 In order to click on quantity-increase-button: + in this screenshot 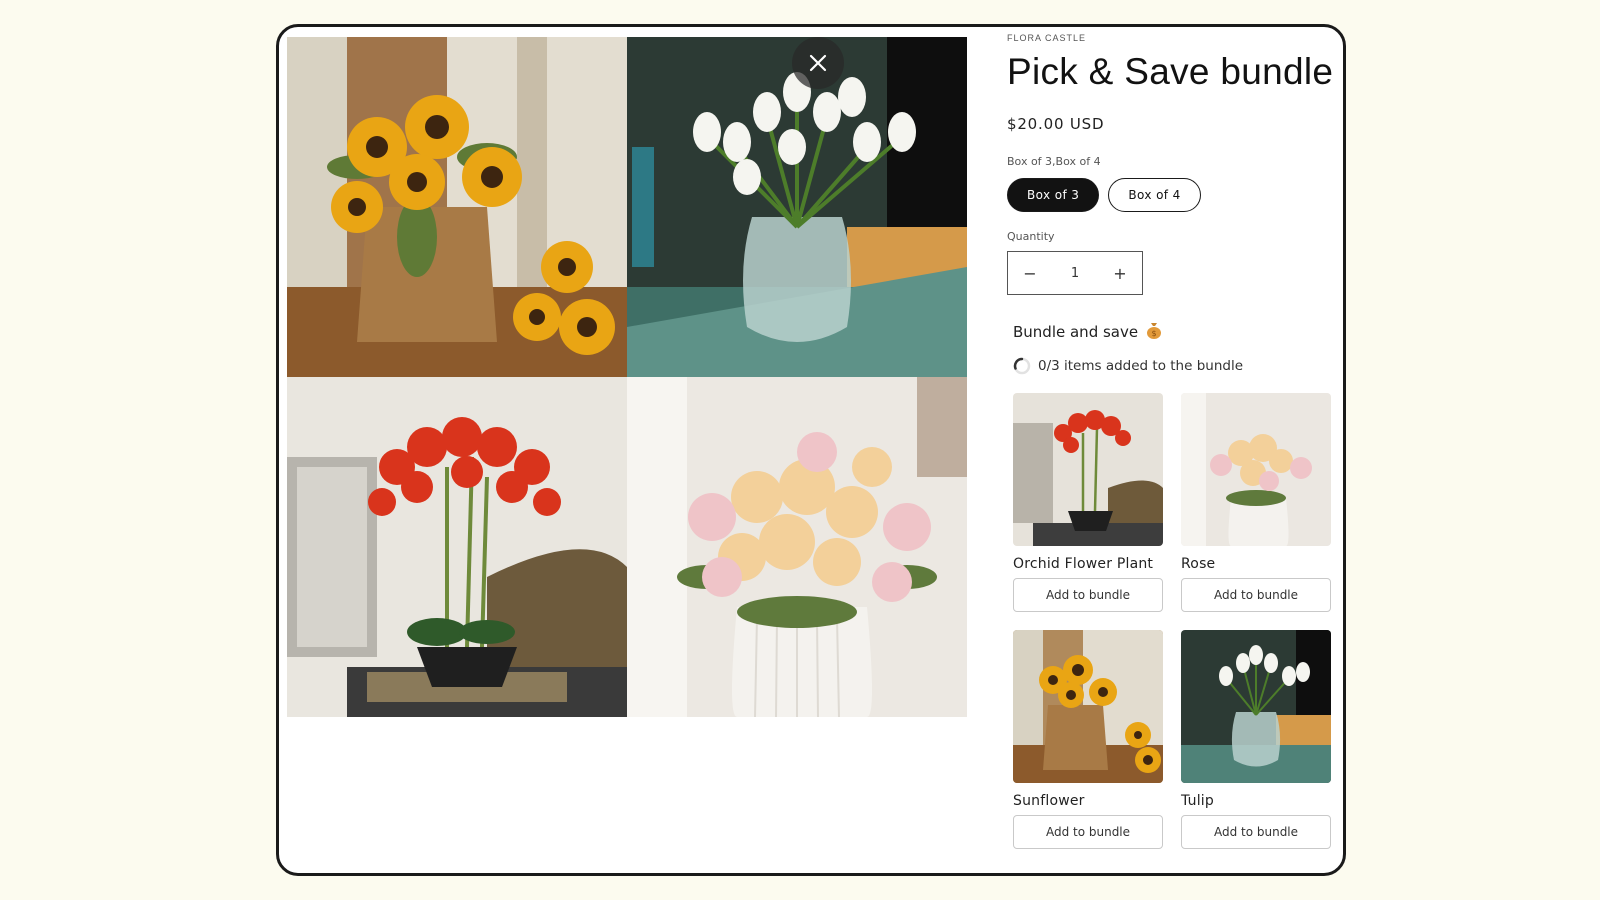, I will do `click(1120, 273)`.